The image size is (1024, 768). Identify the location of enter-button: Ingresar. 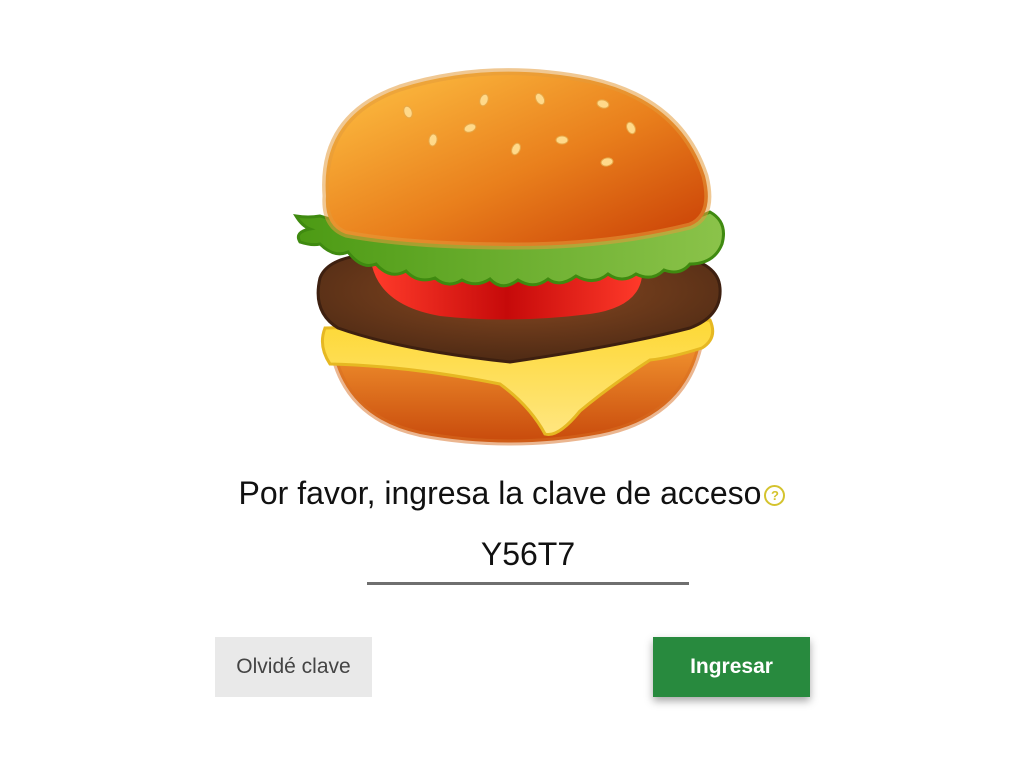
(731, 667).